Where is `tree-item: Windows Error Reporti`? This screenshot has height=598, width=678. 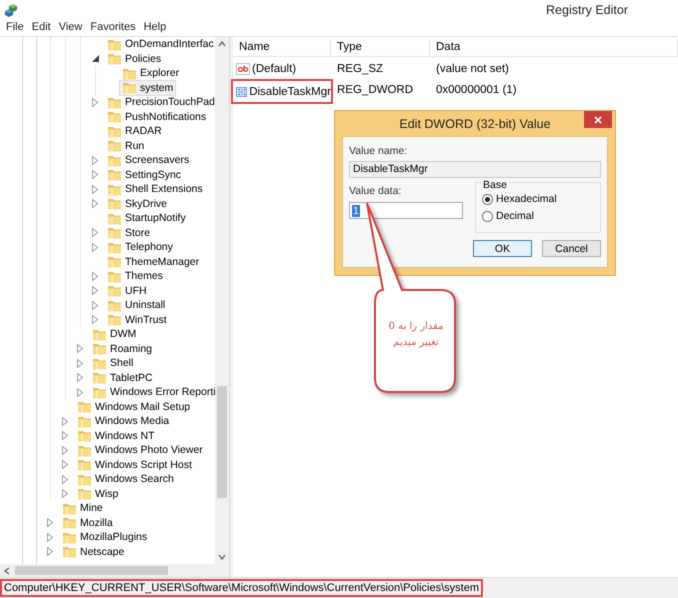 tree-item: Windows Error Reporti is located at coordinates (152, 392).